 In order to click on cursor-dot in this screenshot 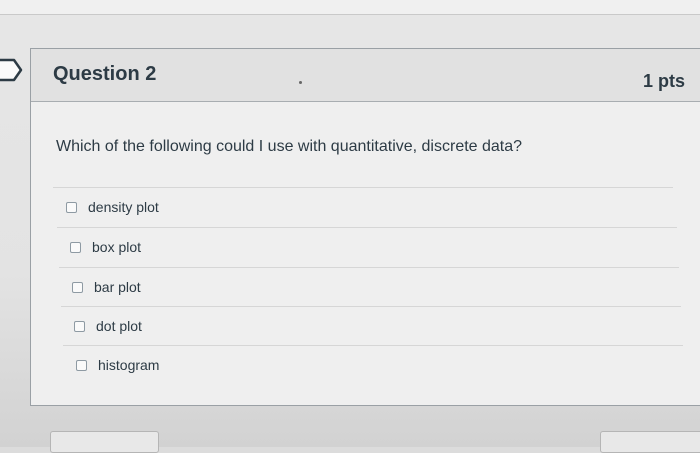, I will do `click(300, 82)`.